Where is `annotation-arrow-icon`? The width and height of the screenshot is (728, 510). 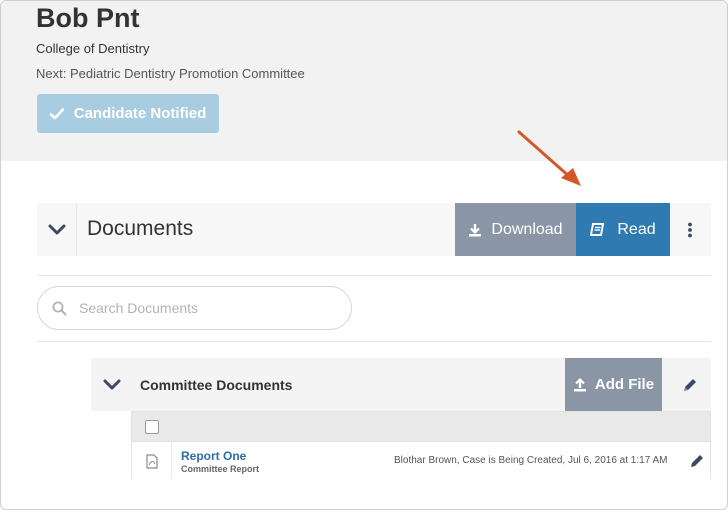 annotation-arrow-icon is located at coordinates (549, 158).